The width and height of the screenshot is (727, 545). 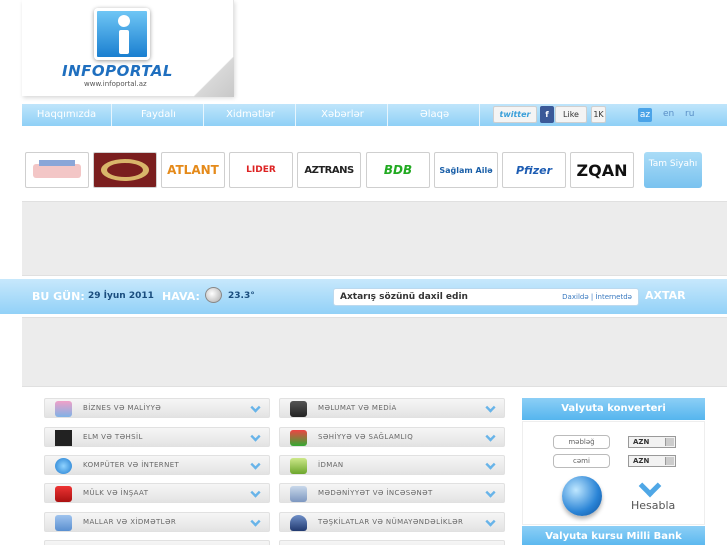 I want to click on category-label: KOMPÜTER VƏ İNTERNET, so click(x=131, y=465).